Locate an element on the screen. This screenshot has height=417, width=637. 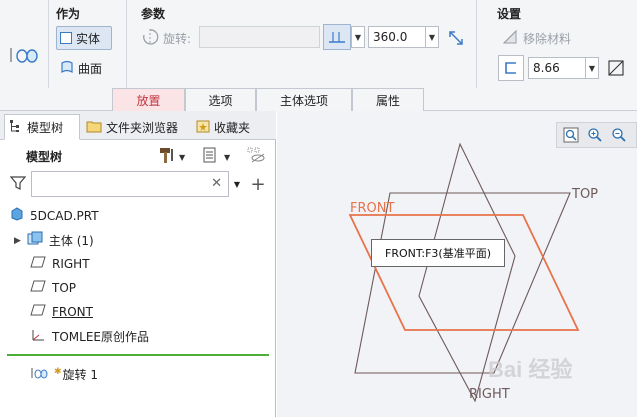
tab-body-options: 主体选项 is located at coordinates (304, 99).